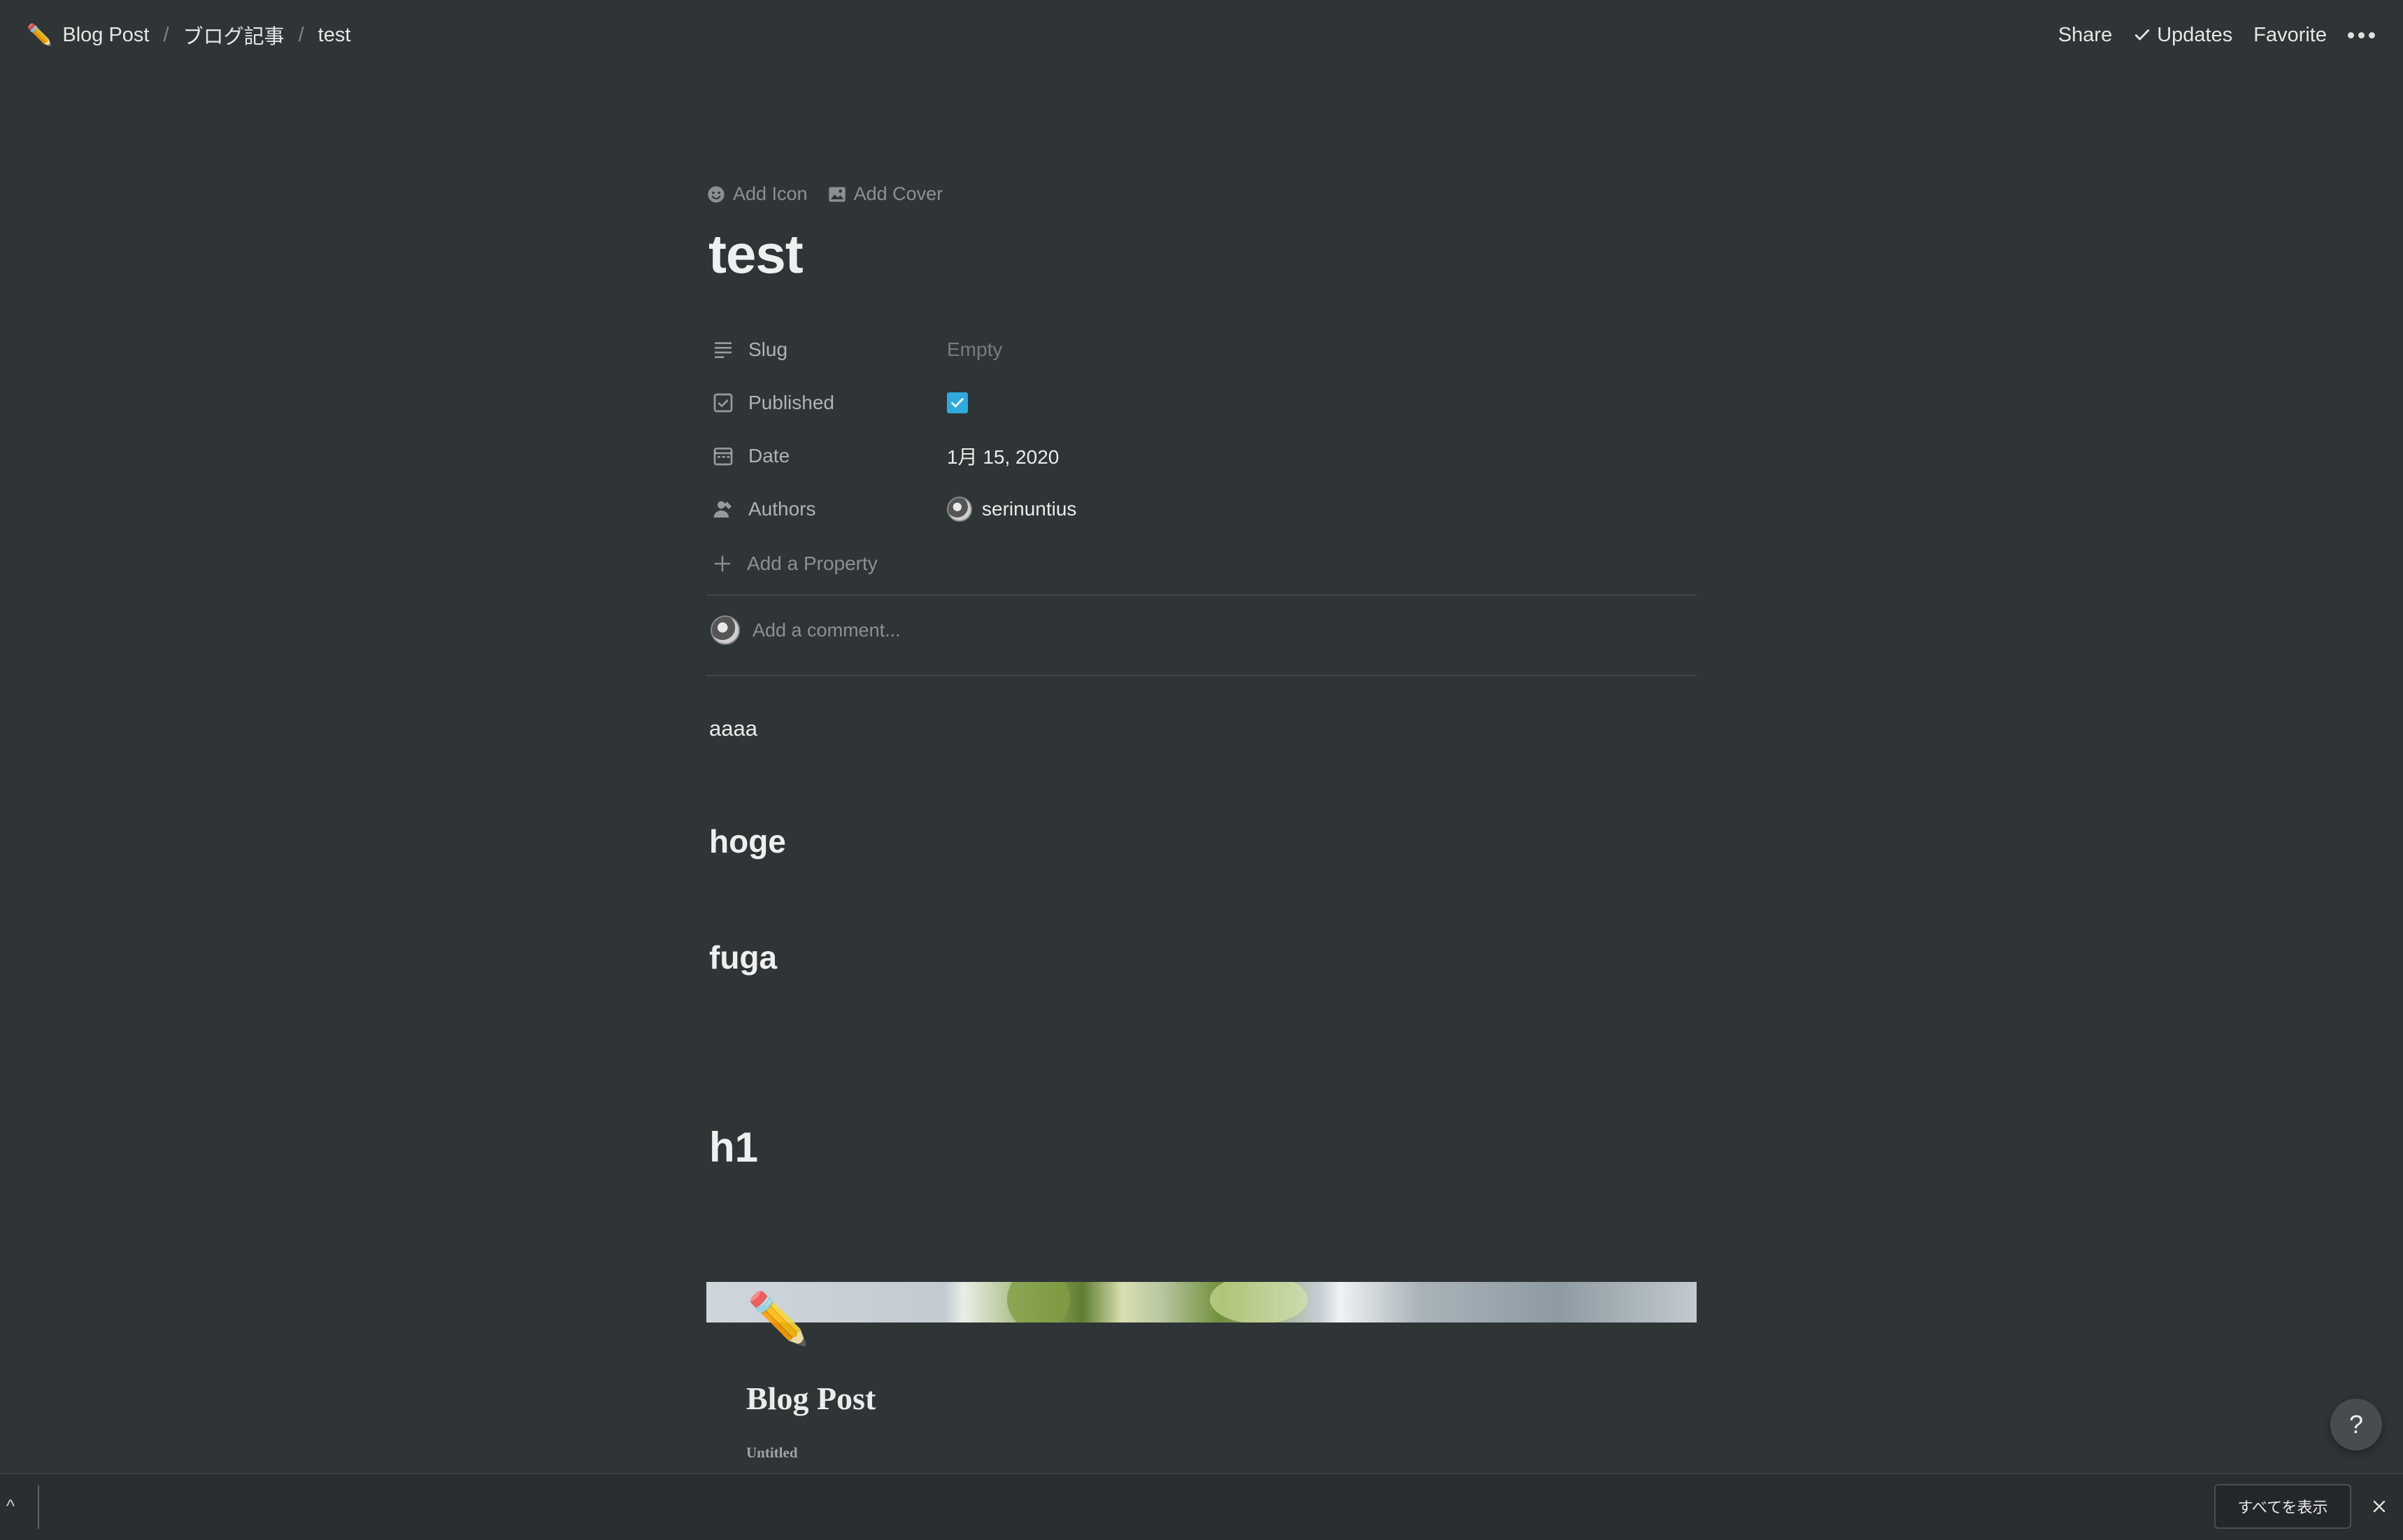 The height and width of the screenshot is (1540, 2403). I want to click on help-label: ?, so click(2356, 1424).